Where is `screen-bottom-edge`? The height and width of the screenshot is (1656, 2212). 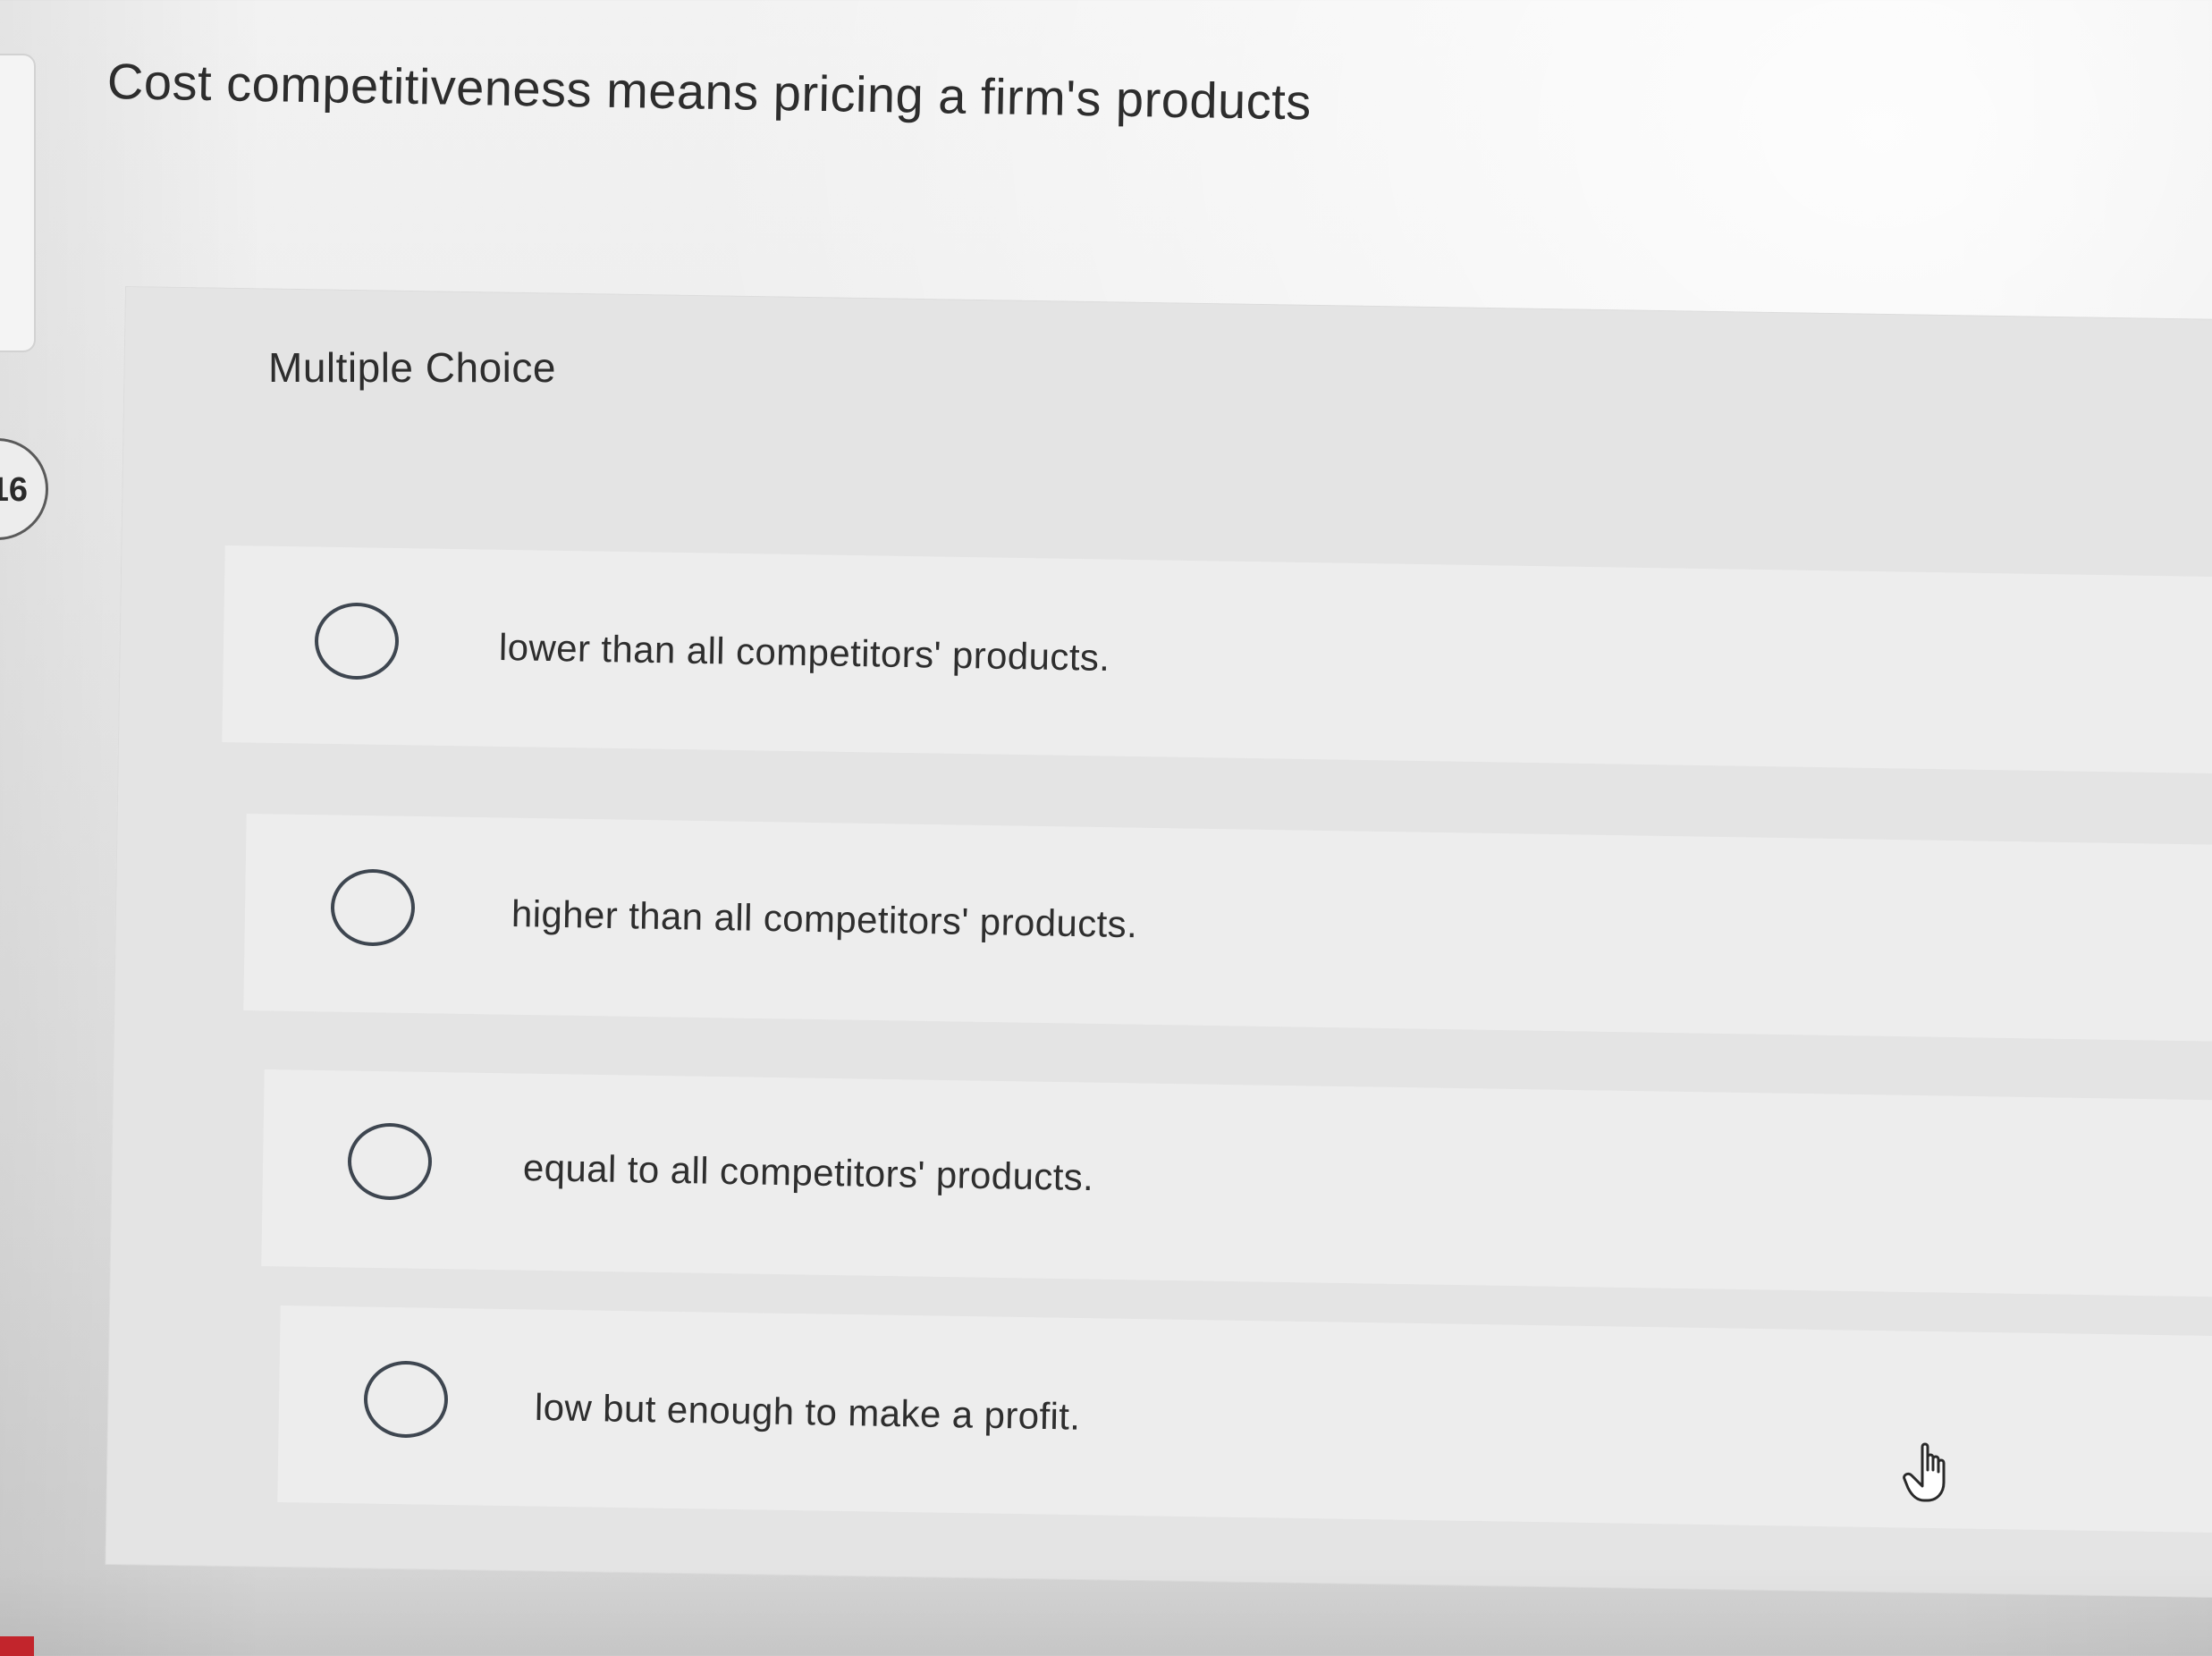
screen-bottom-edge is located at coordinates (1106, 1612).